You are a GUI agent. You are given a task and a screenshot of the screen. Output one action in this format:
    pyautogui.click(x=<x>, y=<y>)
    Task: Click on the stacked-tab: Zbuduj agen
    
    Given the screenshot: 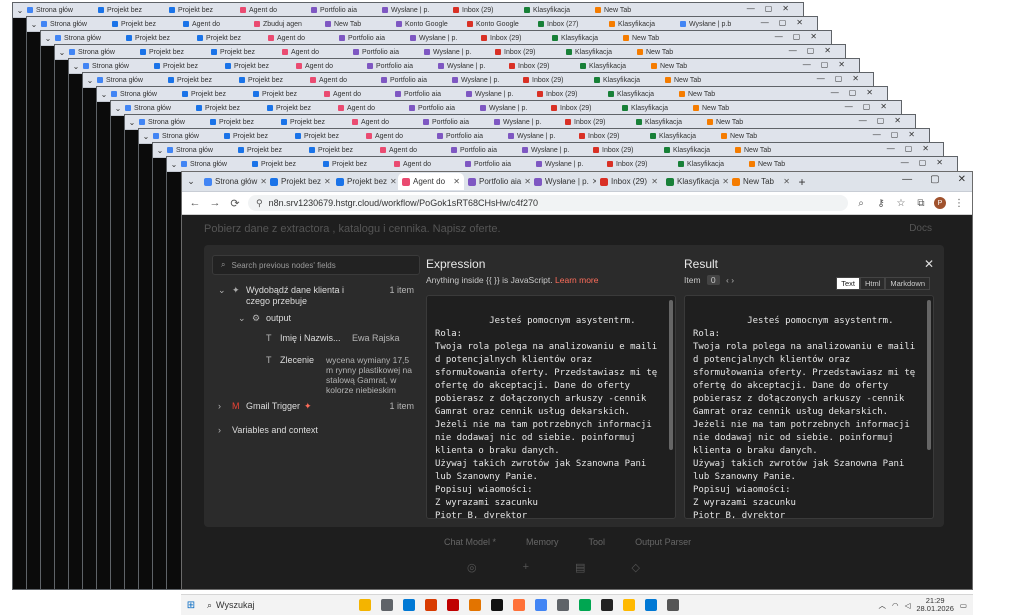 What is the action you would take?
    pyautogui.click(x=288, y=24)
    